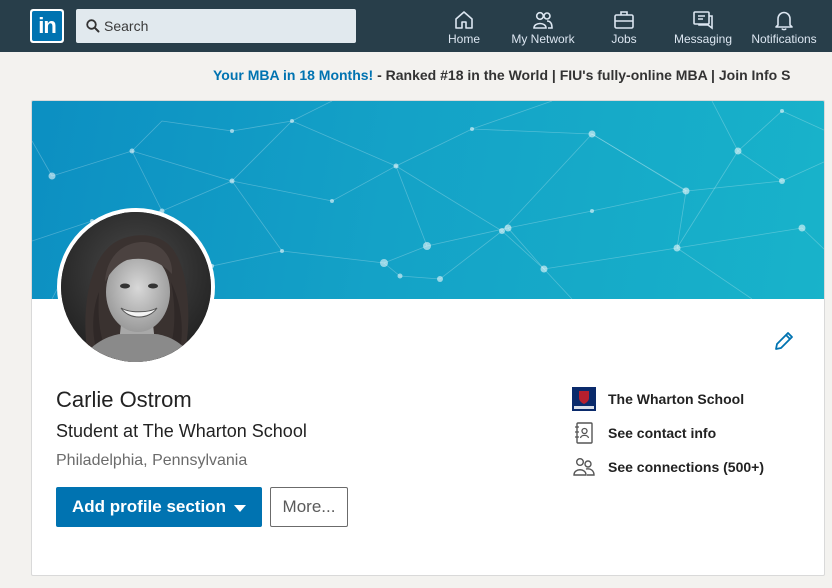  Describe the element at coordinates (784, 21) in the screenshot. I see `bell-icon` at that location.